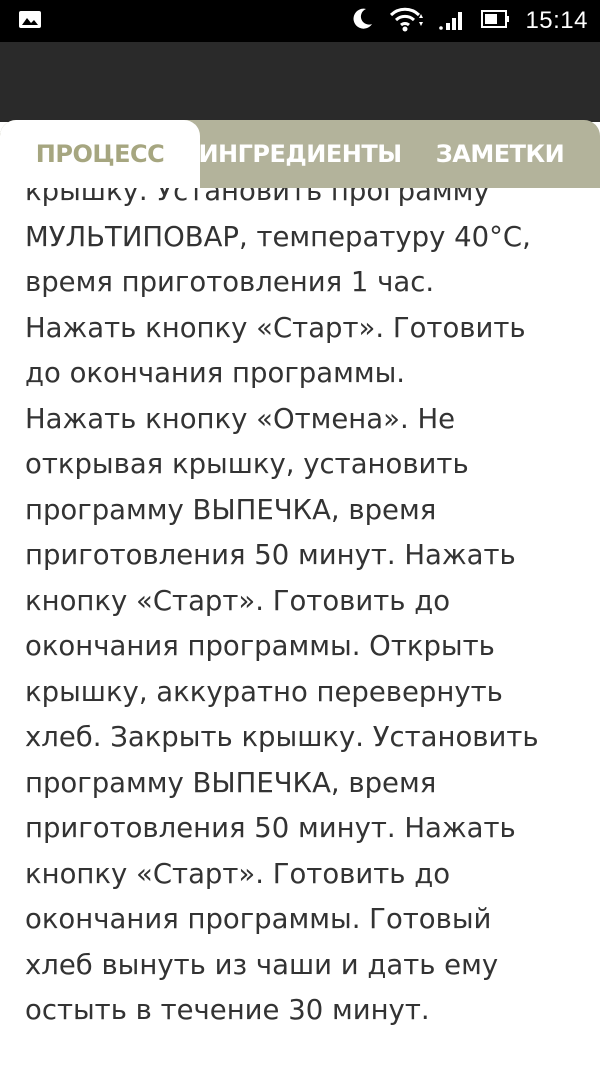 The image size is (600, 1065). I want to click on tab-bar: ПРОЦЕСС ИНГРЕДИЕНТЫ ЗАМЕТКИ, so click(300, 154).